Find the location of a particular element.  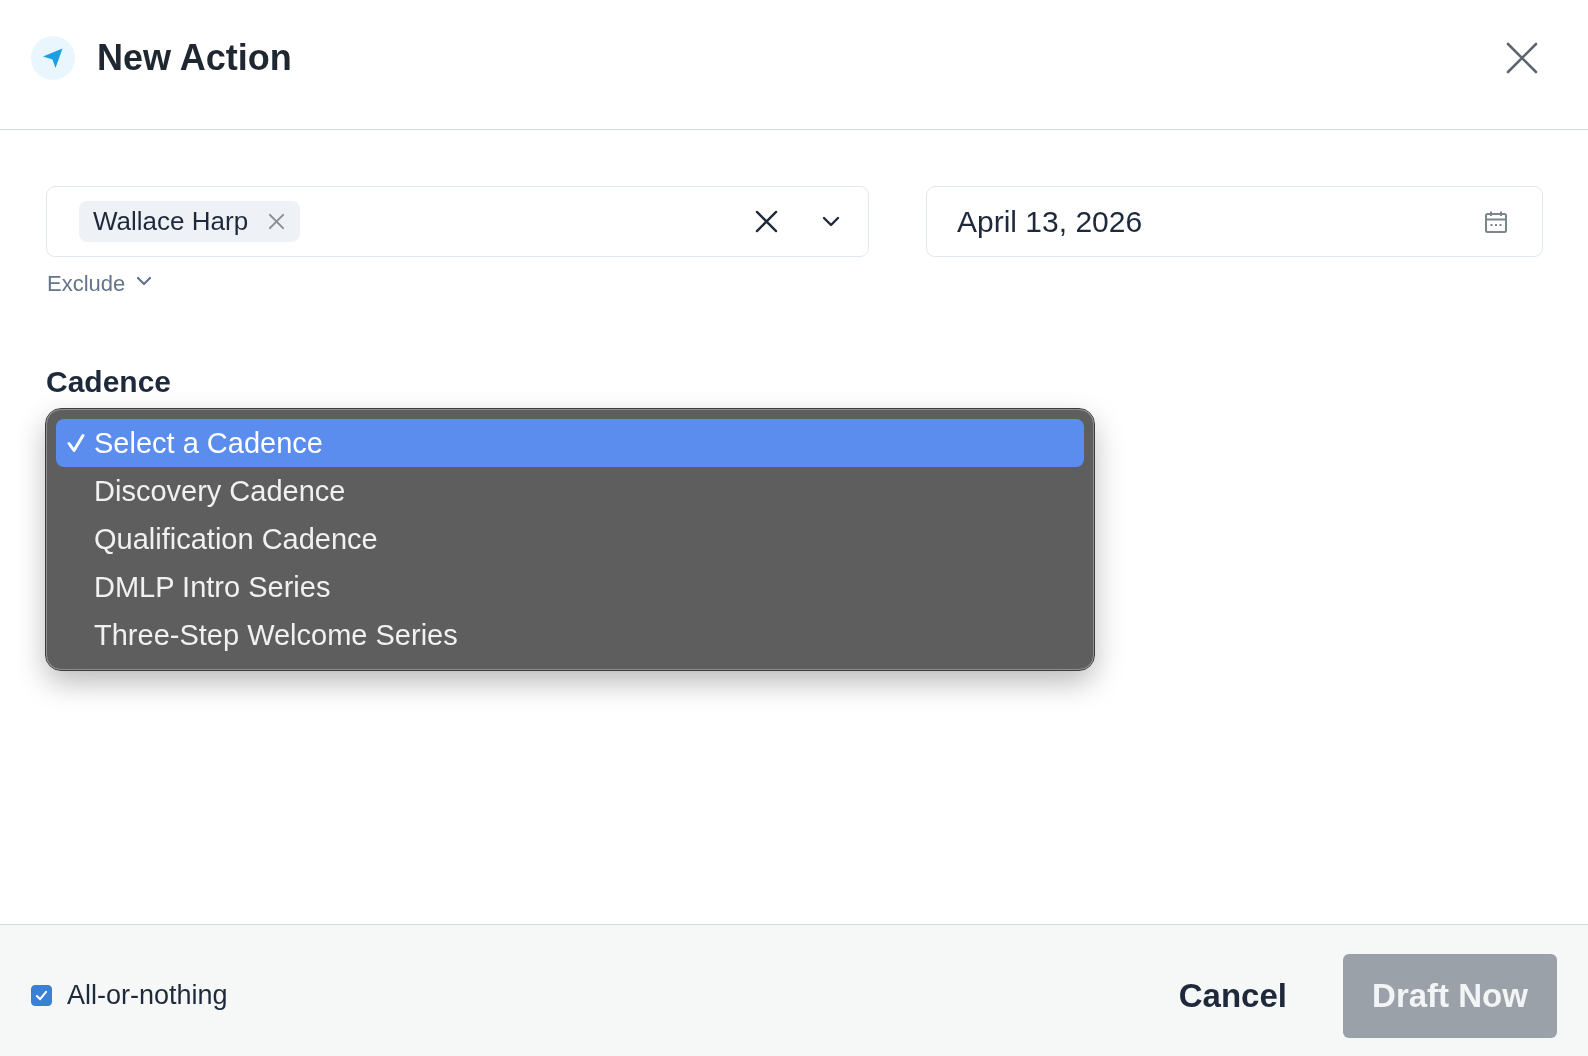

clear-icon is located at coordinates (766, 221).